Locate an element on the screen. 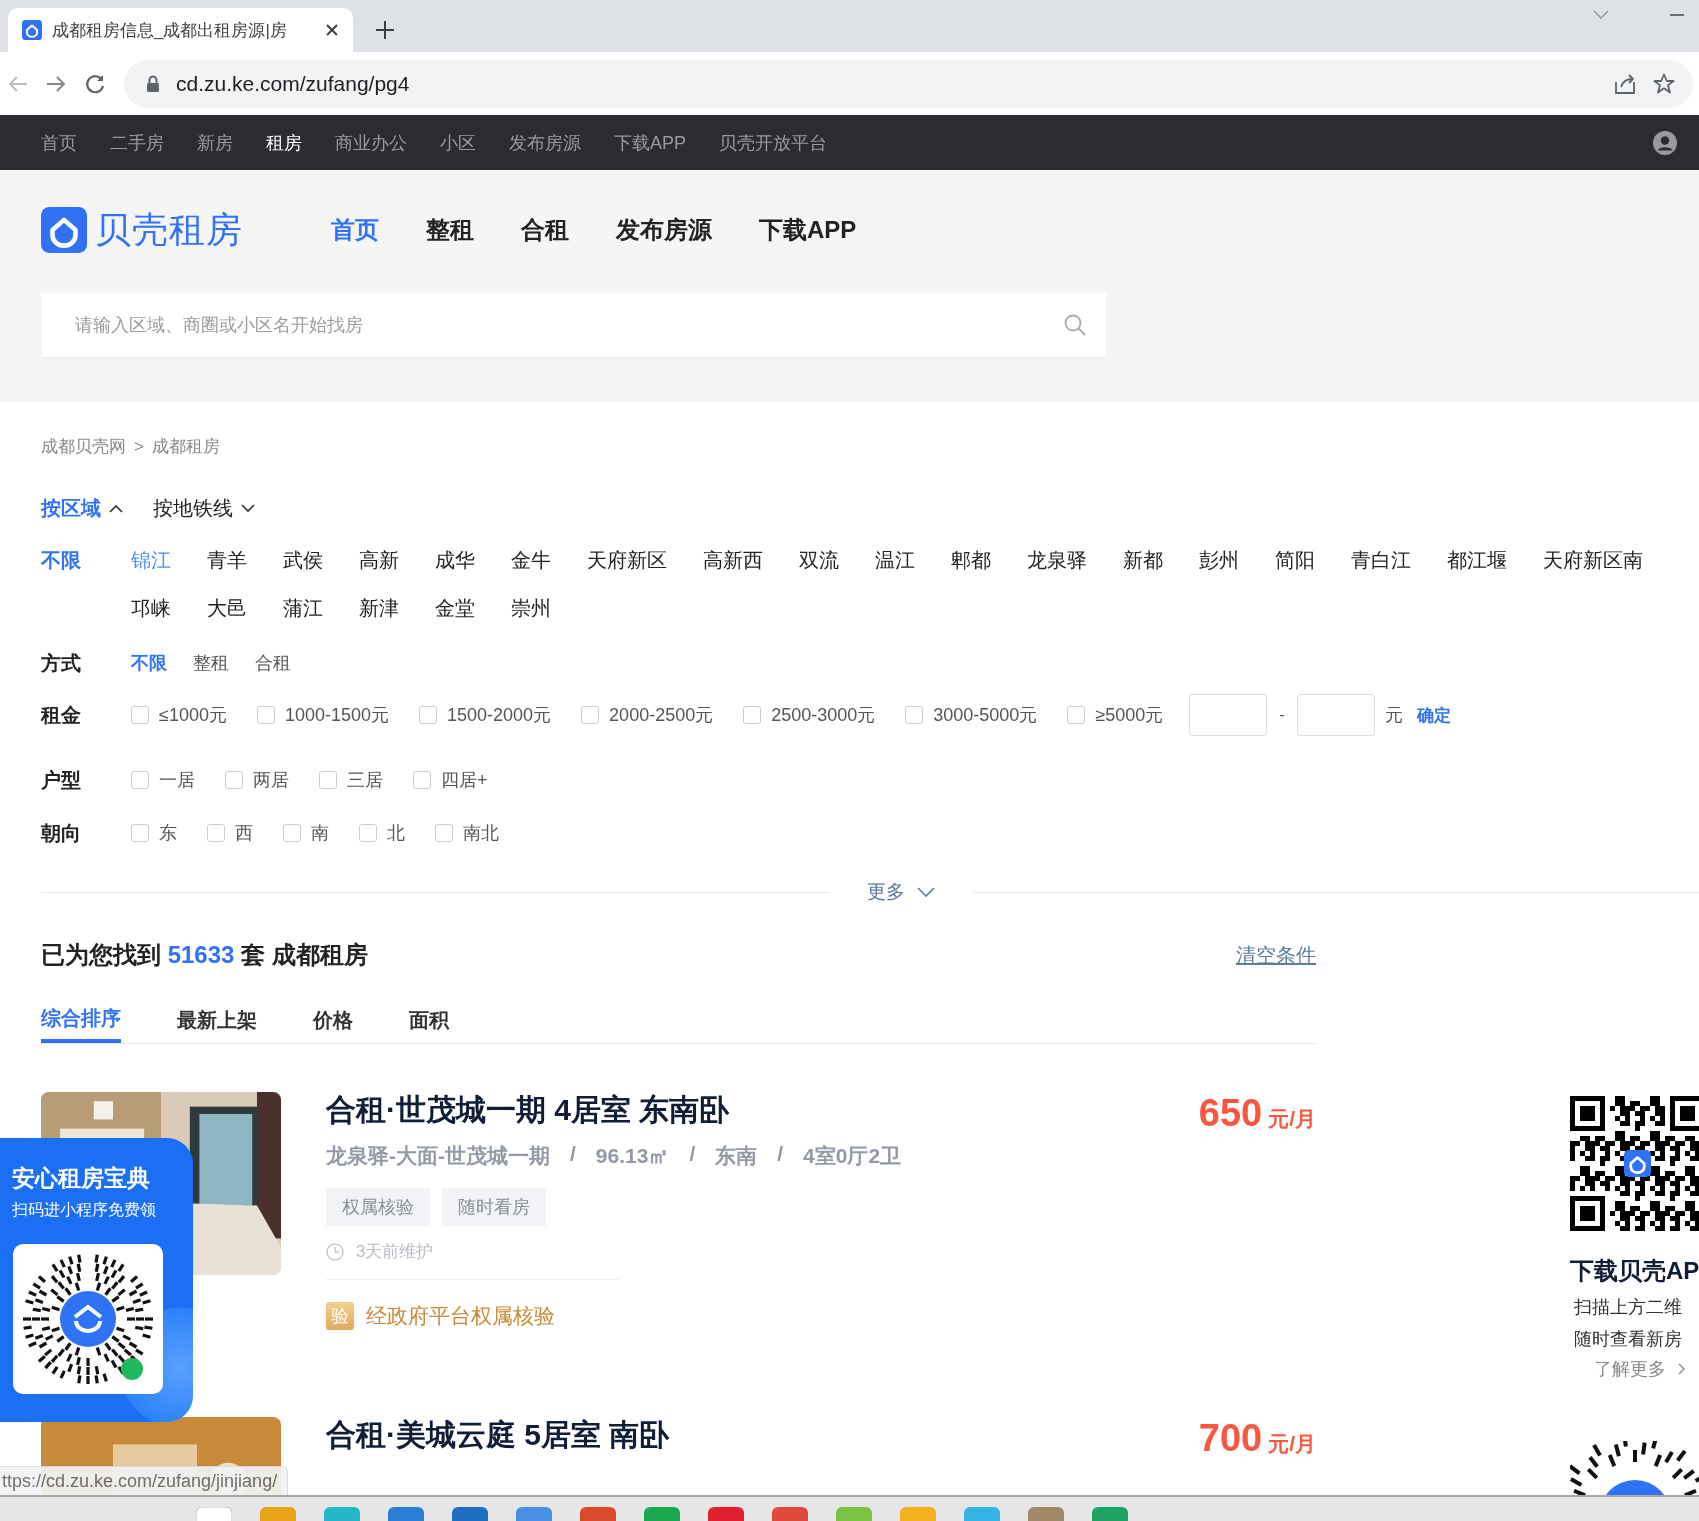  filter-option: 新津 is located at coordinates (379, 608).